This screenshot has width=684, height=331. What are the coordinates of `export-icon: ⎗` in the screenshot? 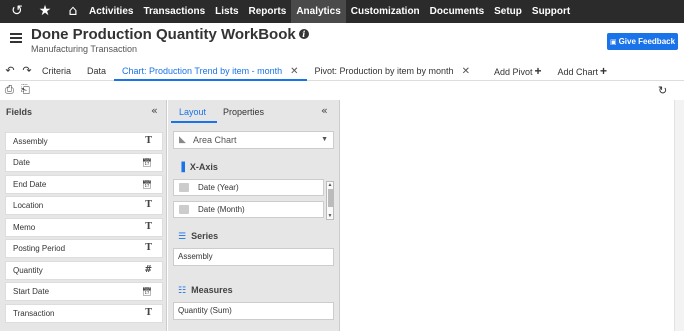 It's located at (25, 90).